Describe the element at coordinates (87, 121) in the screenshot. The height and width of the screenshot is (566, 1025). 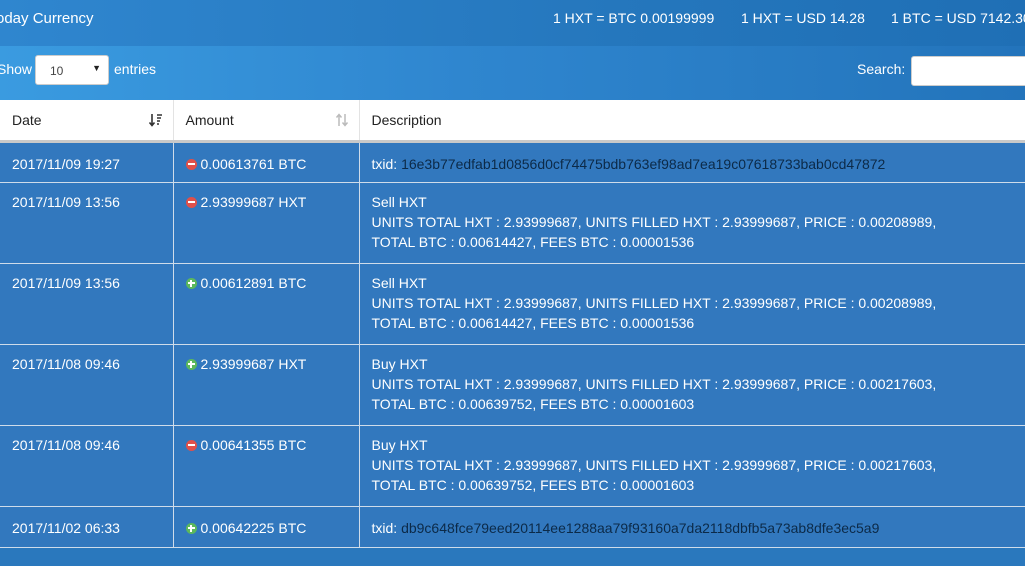
I see `column-header-date: Date` at that location.